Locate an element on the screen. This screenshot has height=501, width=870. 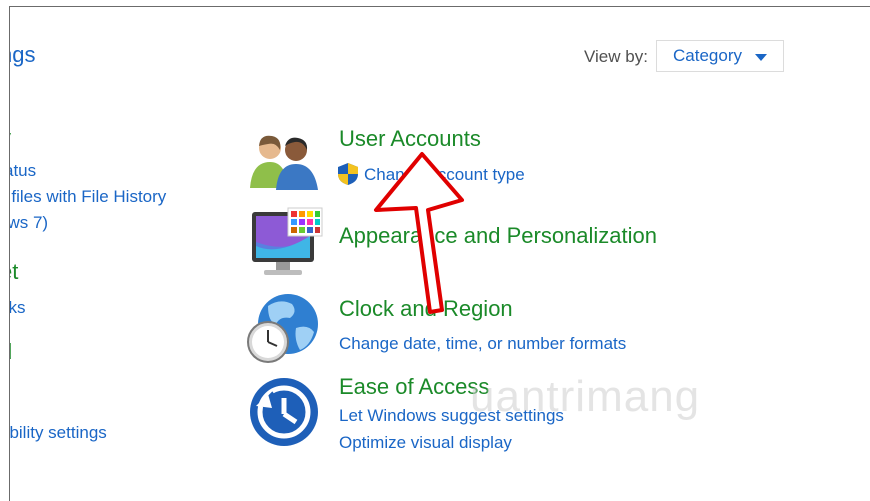
backup-restore-link: ows 7) is located at coordinates (29, 223).